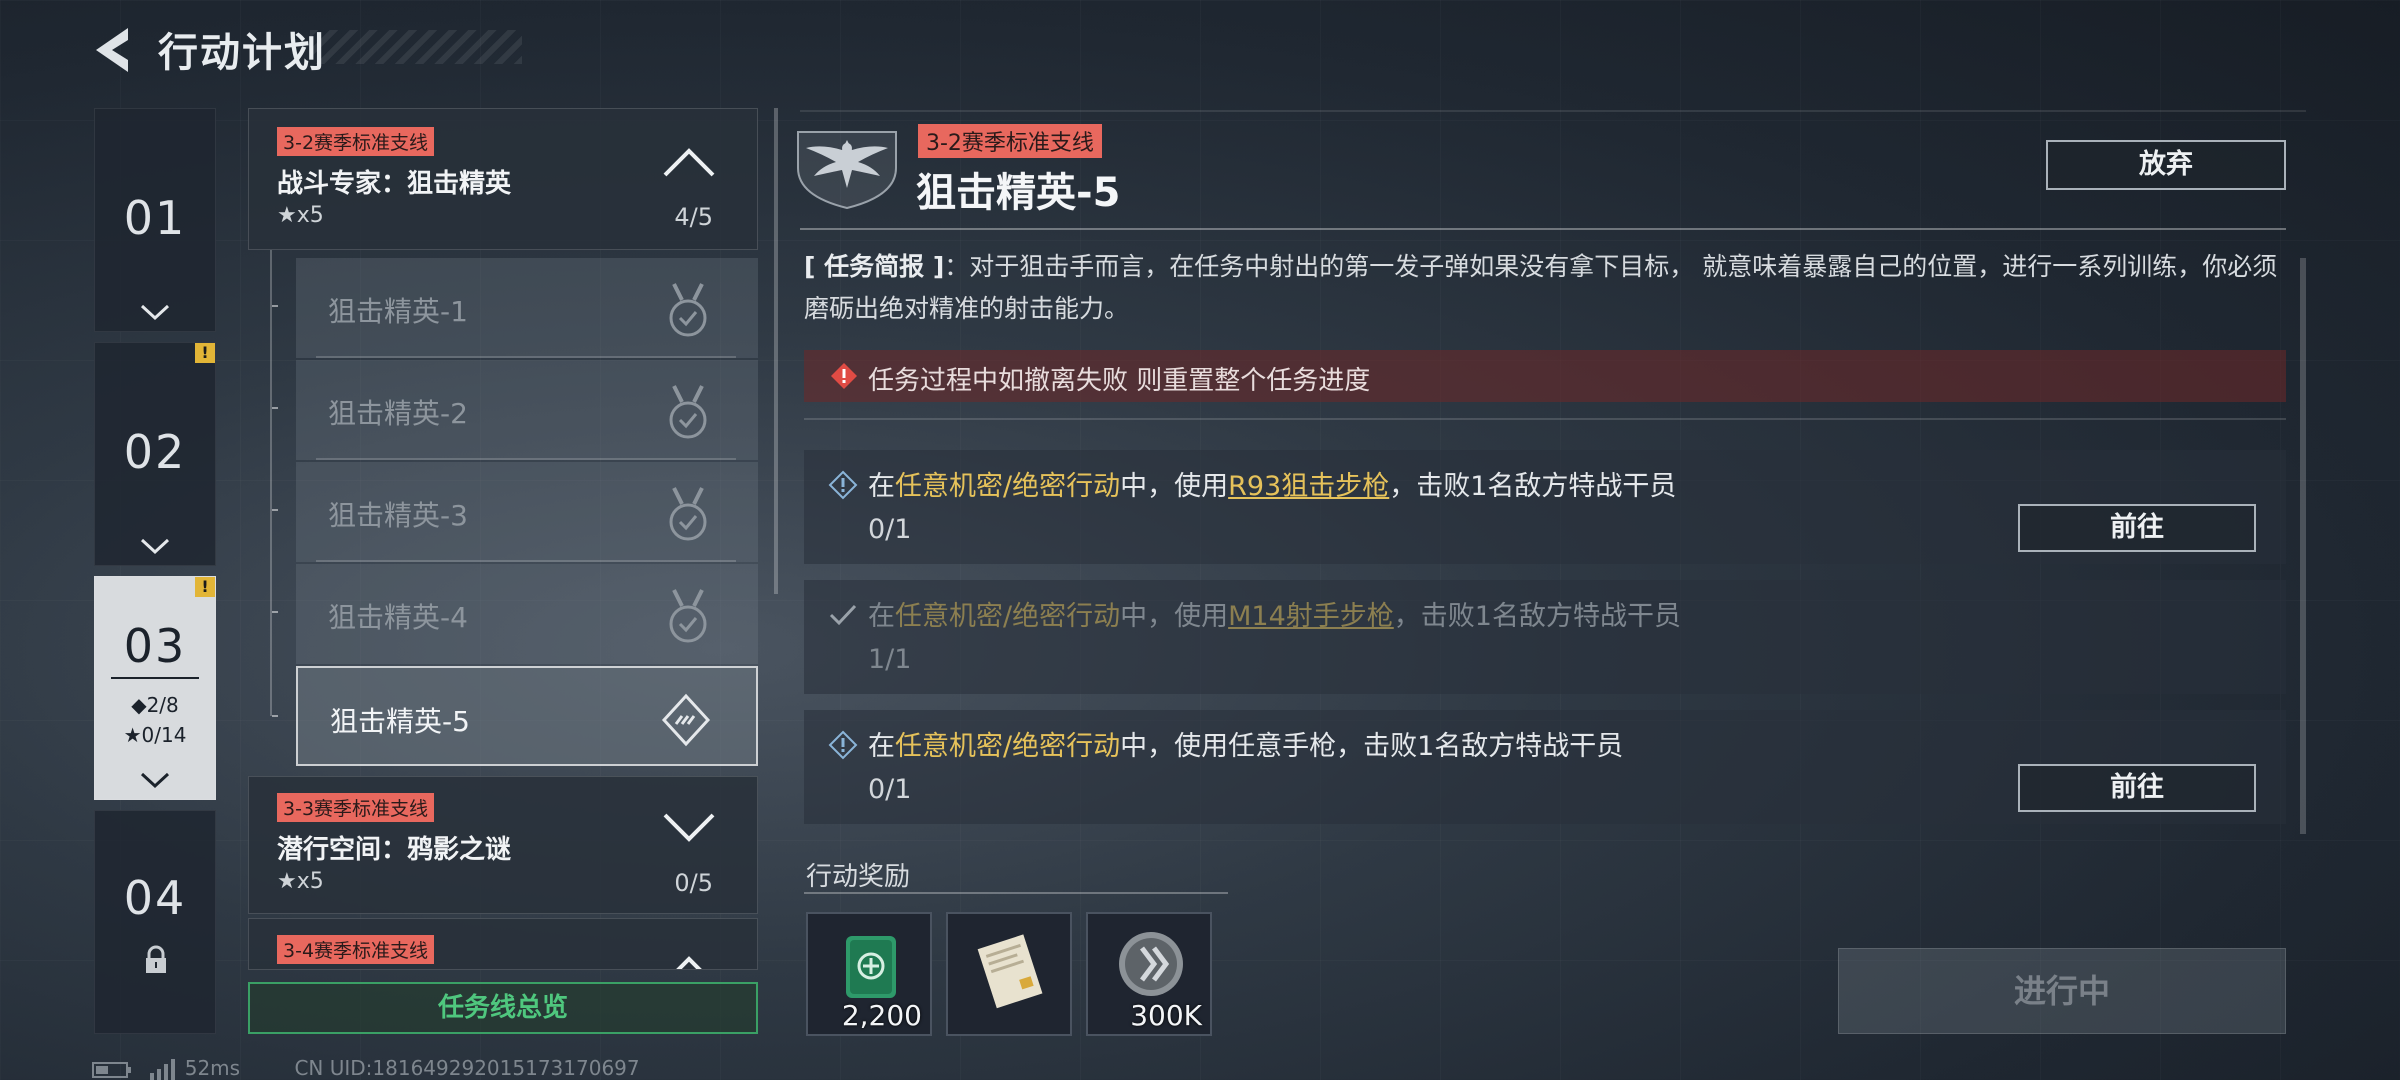 This screenshot has height=1080, width=2400. What do you see at coordinates (890, 659) in the screenshot?
I see `objective-progress: 1/1` at bounding box center [890, 659].